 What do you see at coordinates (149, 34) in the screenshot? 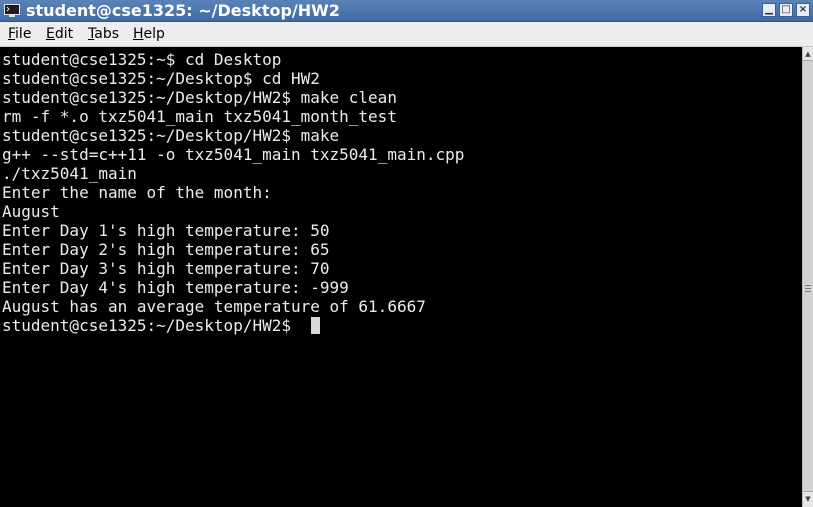
I see `menu-help: Help` at bounding box center [149, 34].